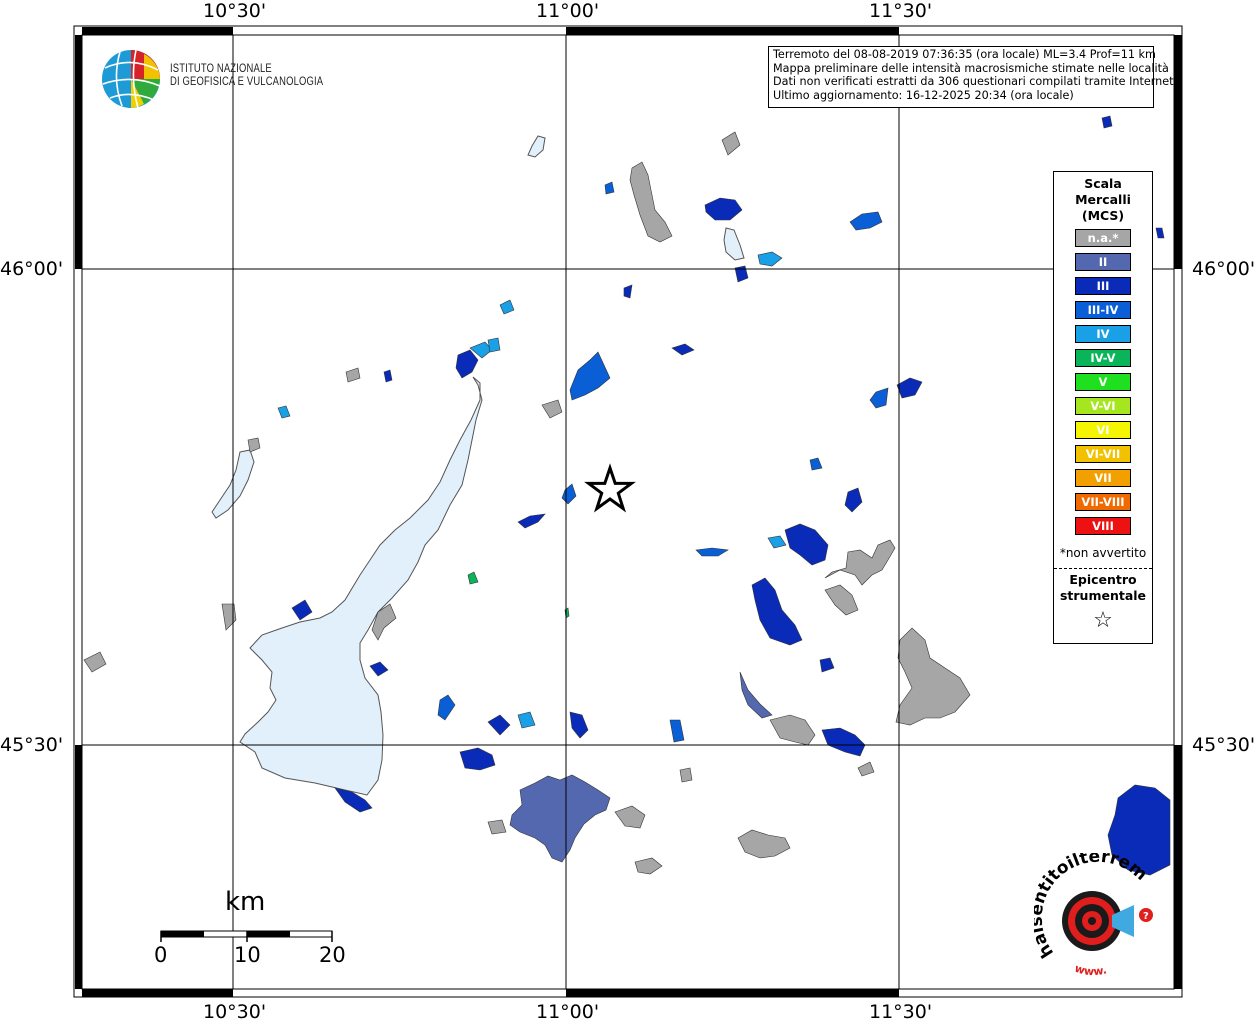 The width and height of the screenshot is (1255, 1024). Describe the element at coordinates (1103, 238) in the screenshot. I see `legend-swatch: n.a.*` at that location.